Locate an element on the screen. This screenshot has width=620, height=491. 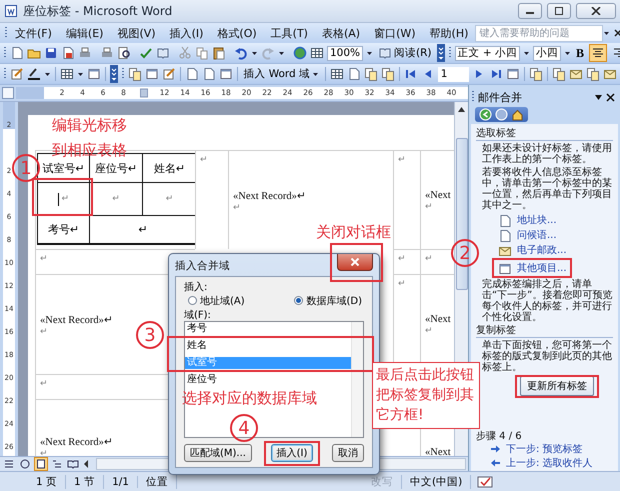
help-text: 单击下面按钮，您可将第一个标签的版式复制到此页的其他标签上。 is located at coordinates (547, 356).